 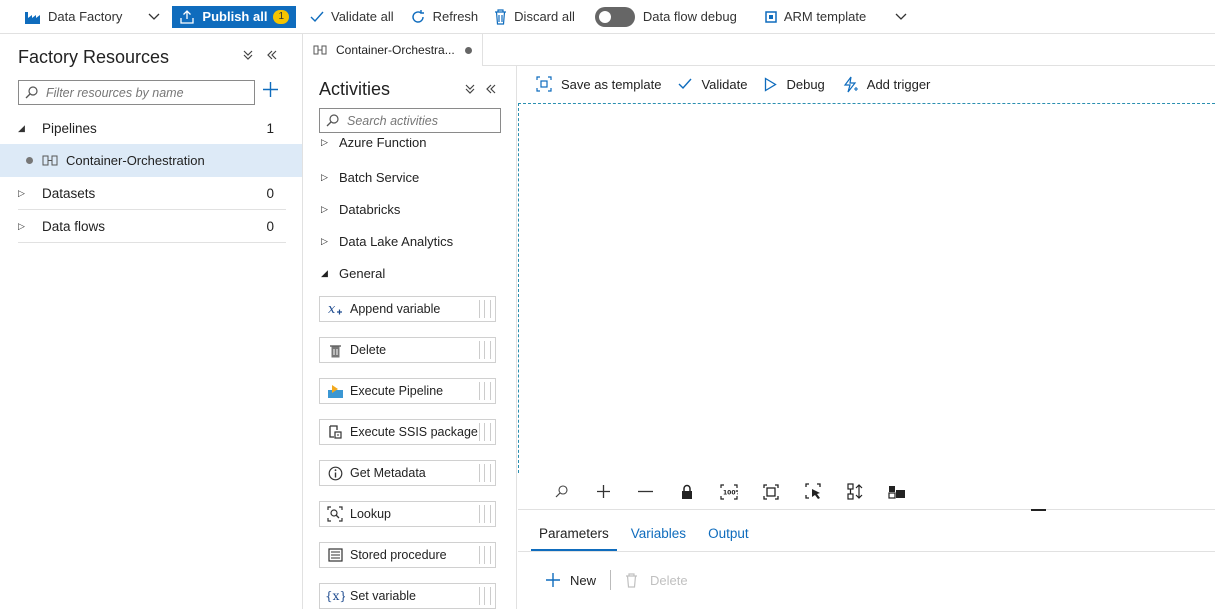 I want to click on arm-template-menu: ARM template, so click(x=836, y=17).